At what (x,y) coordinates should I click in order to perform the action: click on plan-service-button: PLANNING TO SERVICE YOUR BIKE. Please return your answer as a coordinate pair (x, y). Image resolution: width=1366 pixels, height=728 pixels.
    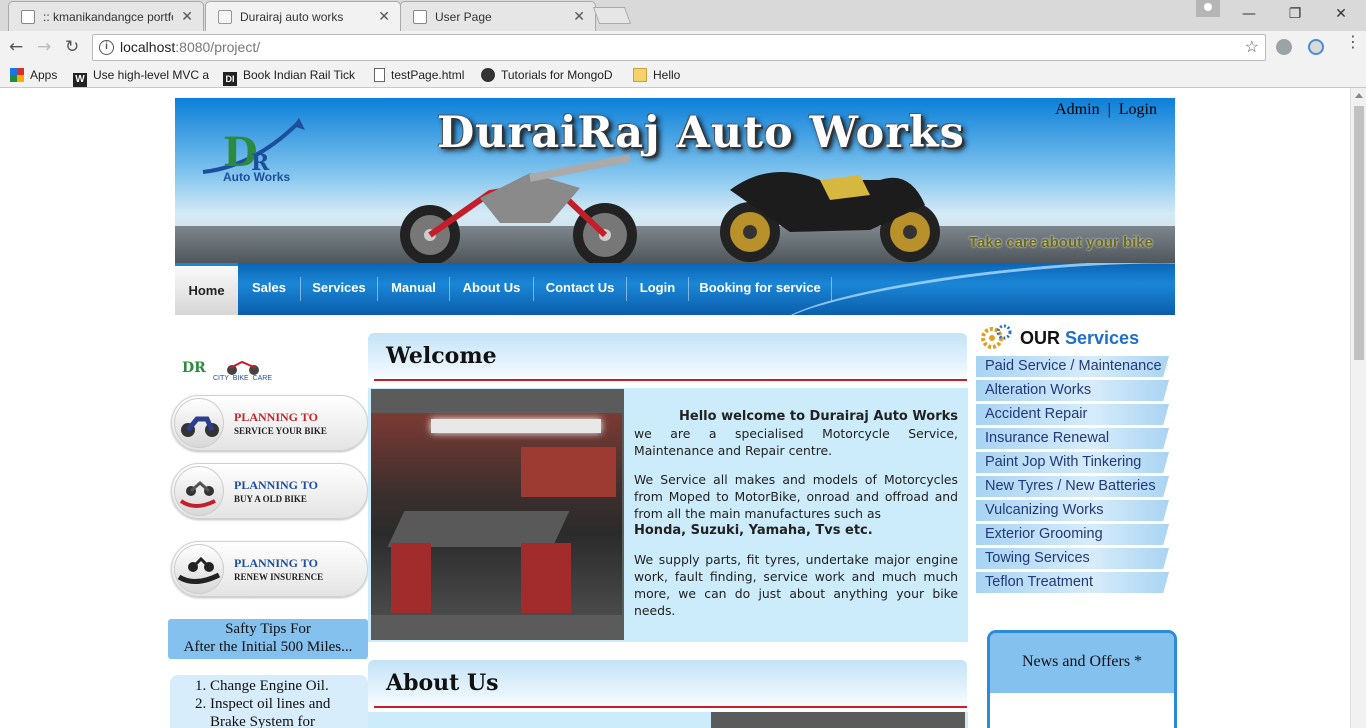
    Looking at the image, I should click on (269, 423).